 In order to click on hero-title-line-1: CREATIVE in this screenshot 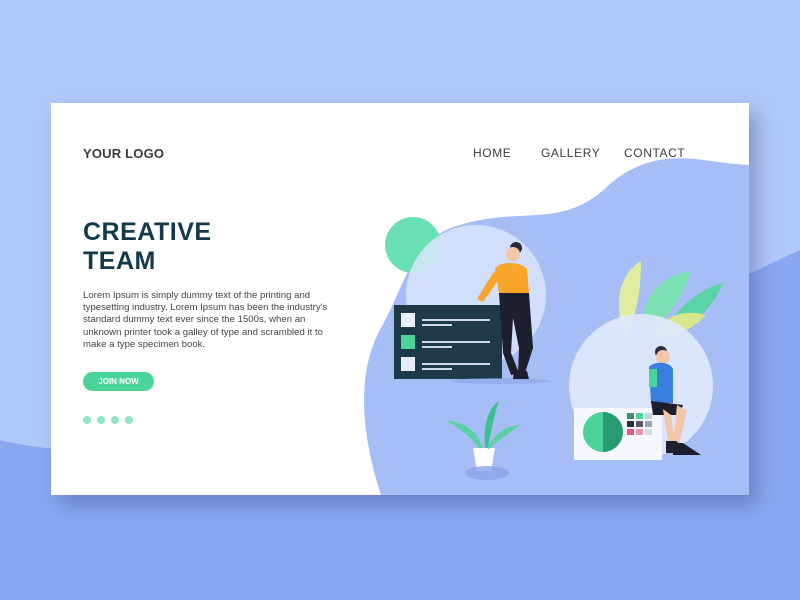, I will do `click(147, 232)`.